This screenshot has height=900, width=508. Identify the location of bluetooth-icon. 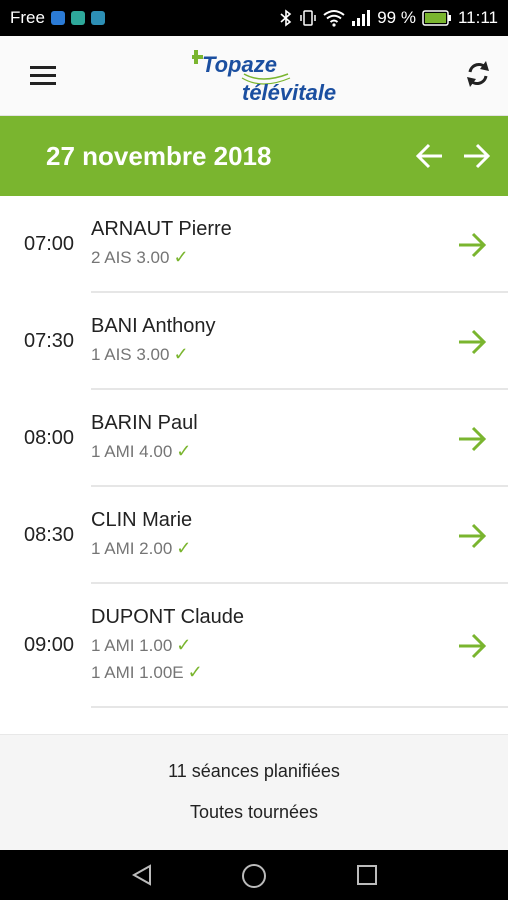
(286, 18).